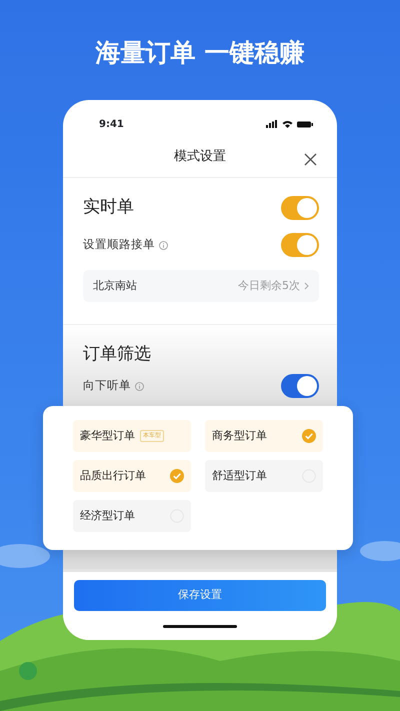 The image size is (400, 711). I want to click on close-icon, so click(310, 159).